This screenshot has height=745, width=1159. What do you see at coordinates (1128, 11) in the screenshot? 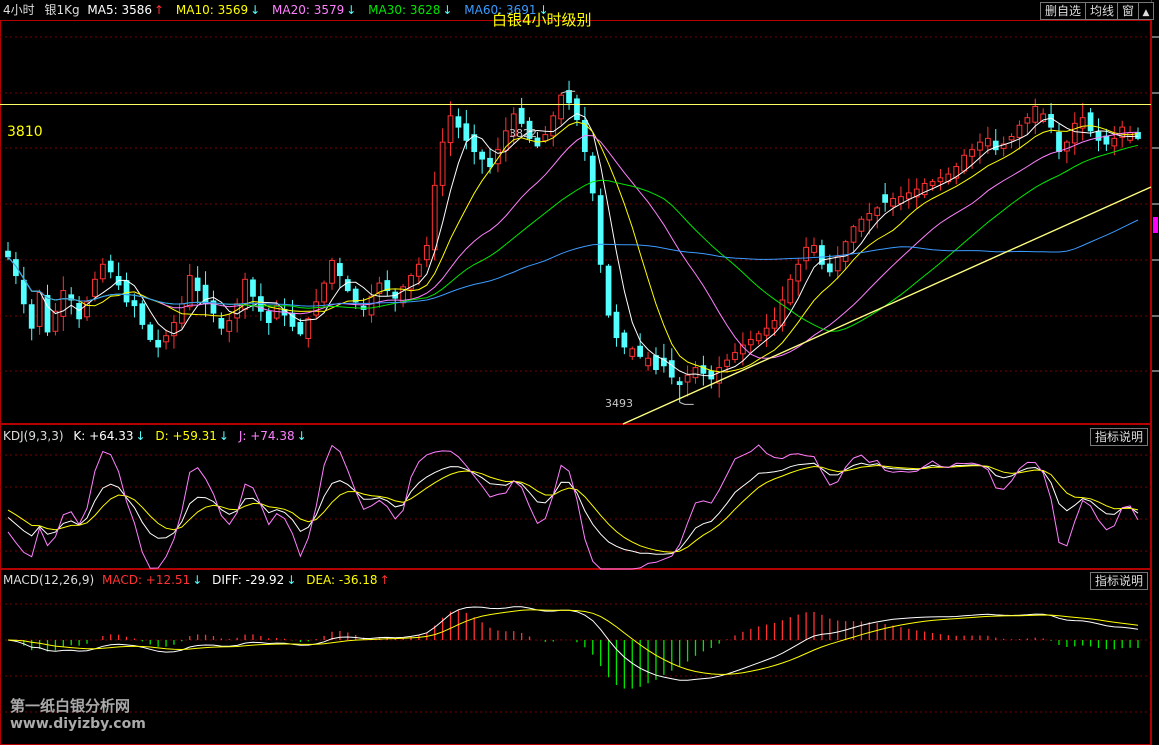
I see `window-button: 窗` at bounding box center [1128, 11].